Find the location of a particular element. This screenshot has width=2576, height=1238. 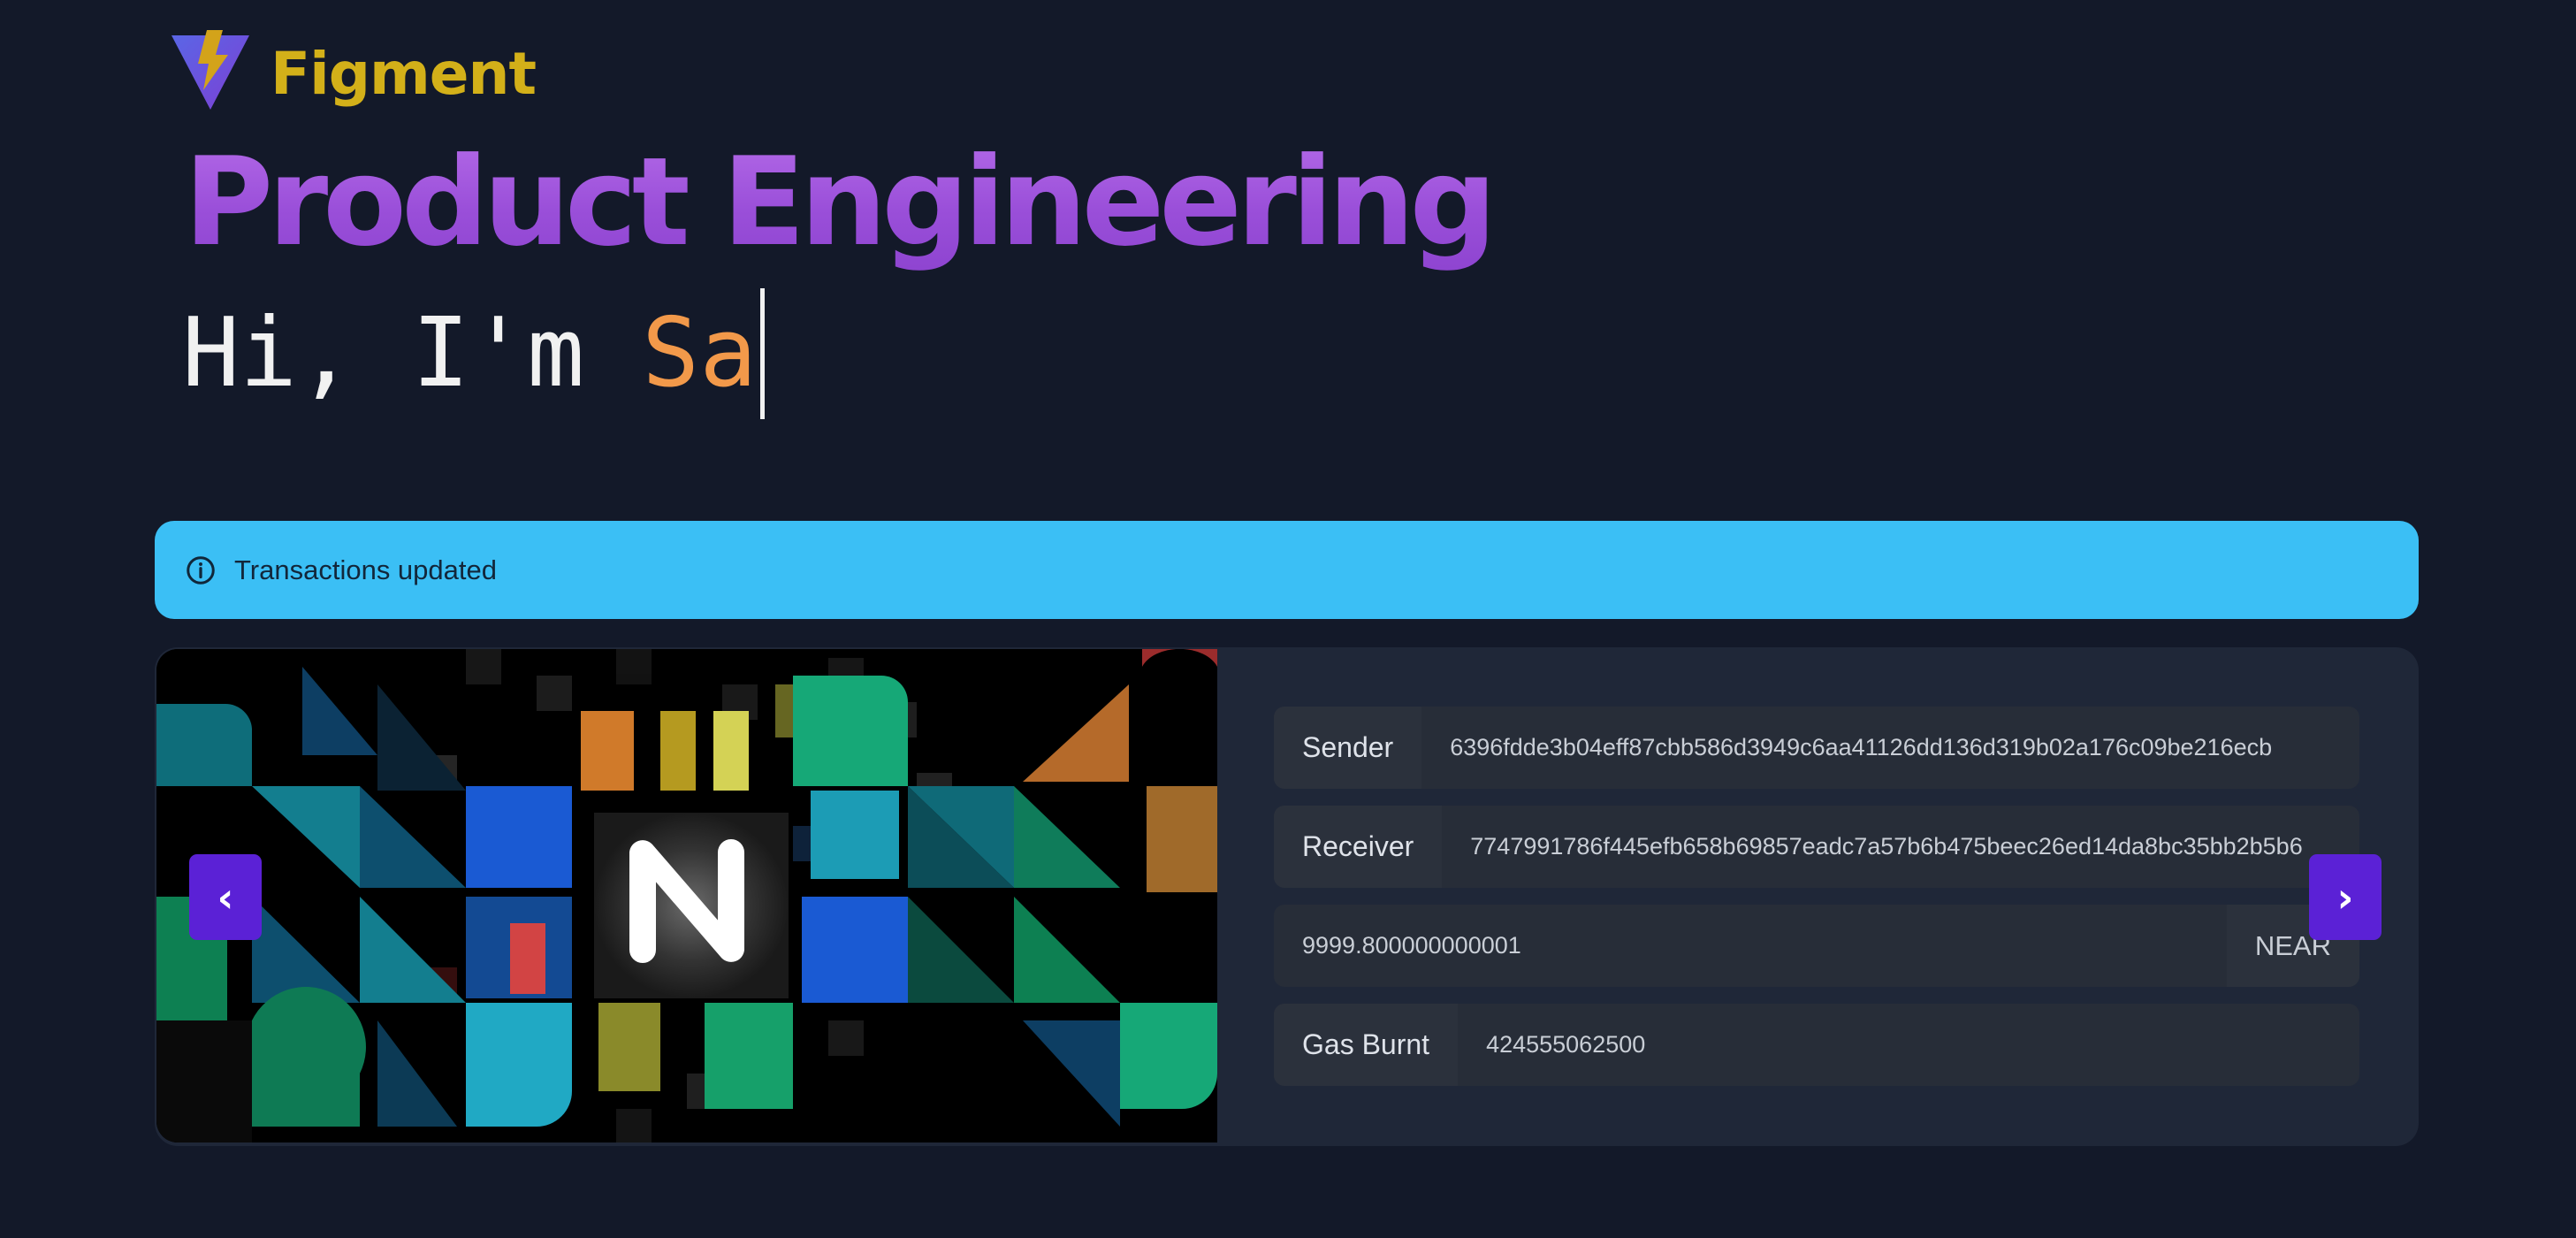

hero-title: Product Engineering is located at coordinates (840, 202).